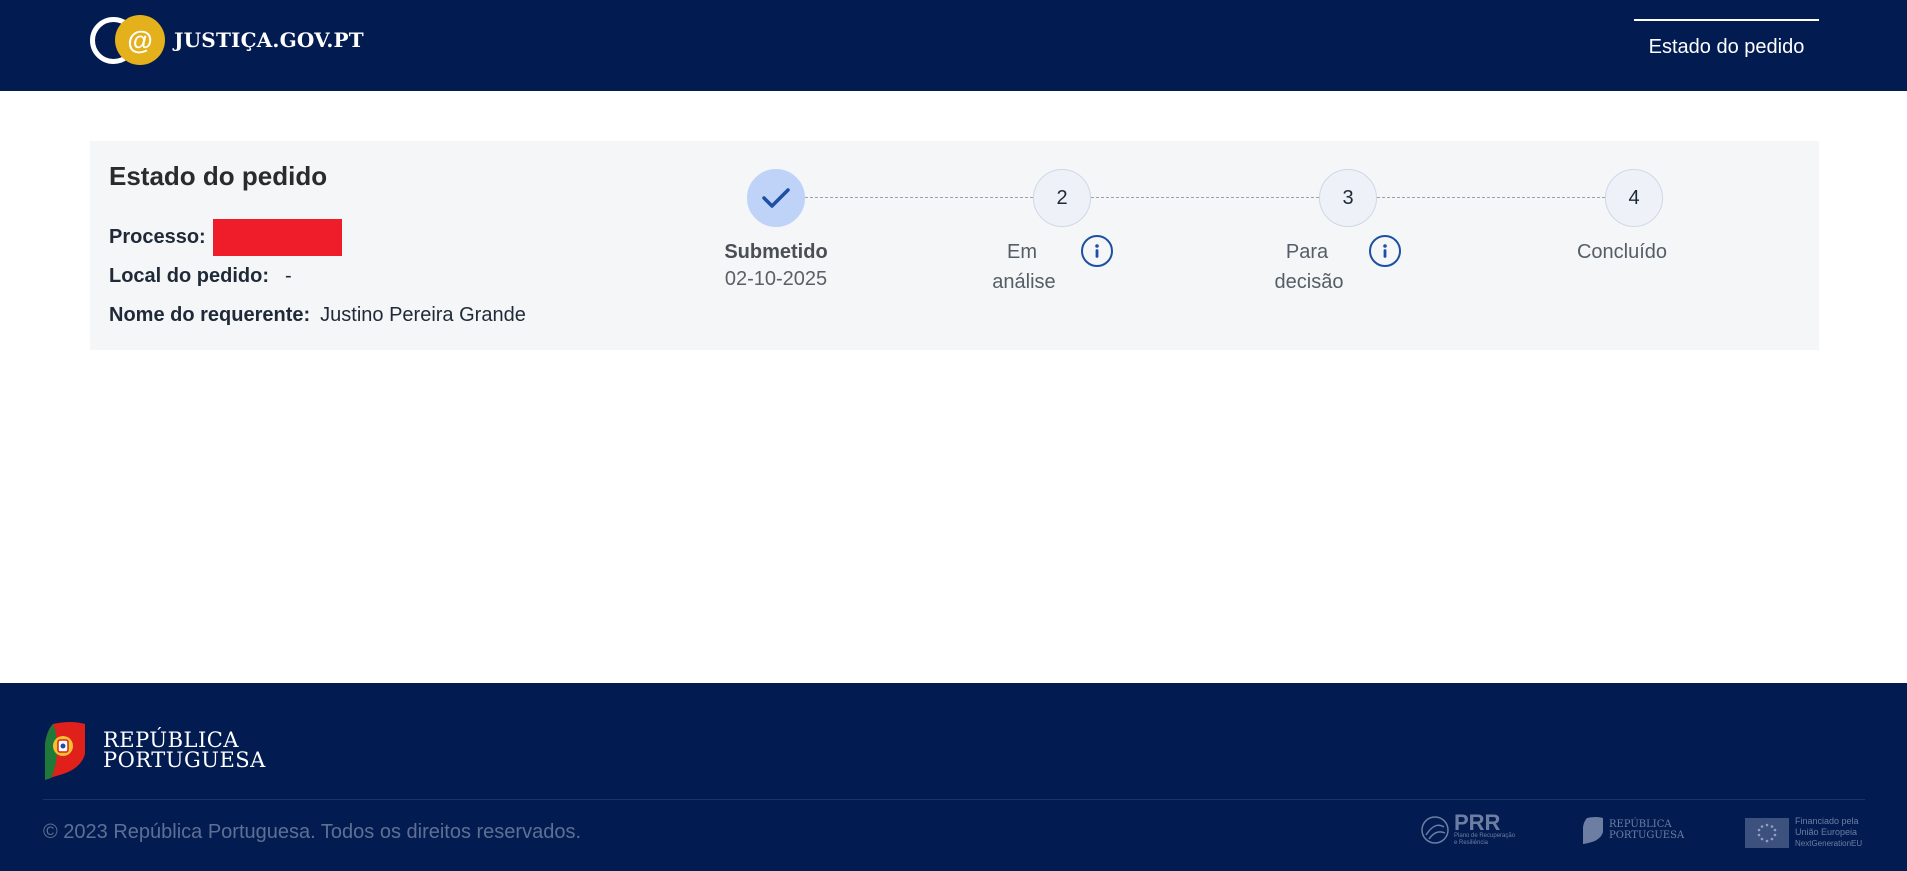 The width and height of the screenshot is (1907, 871). I want to click on step-4-circle: 4, so click(1634, 198).